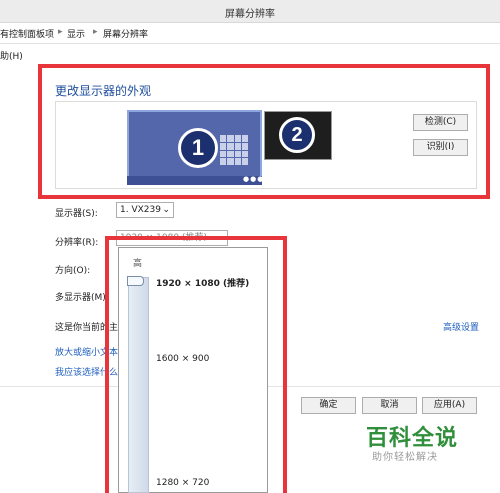 This screenshot has width=500, height=493. I want to click on display-select: 1. VX239 ⌄, so click(145, 210).